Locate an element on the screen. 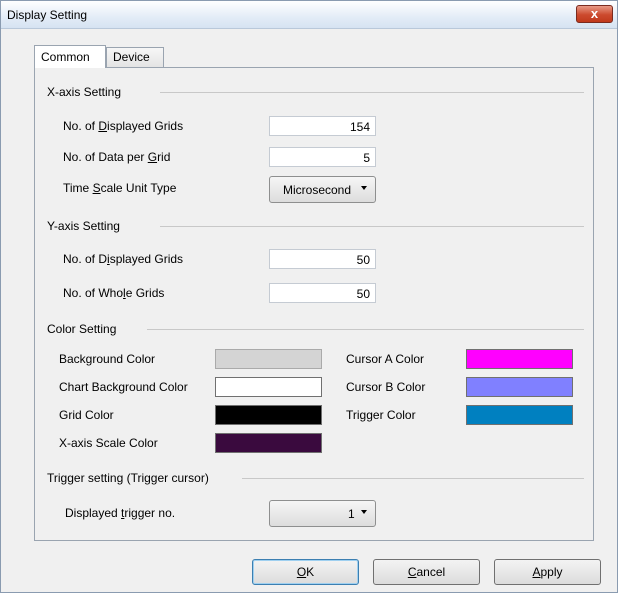 The width and height of the screenshot is (618, 593). background-color-swatch is located at coordinates (268, 359).